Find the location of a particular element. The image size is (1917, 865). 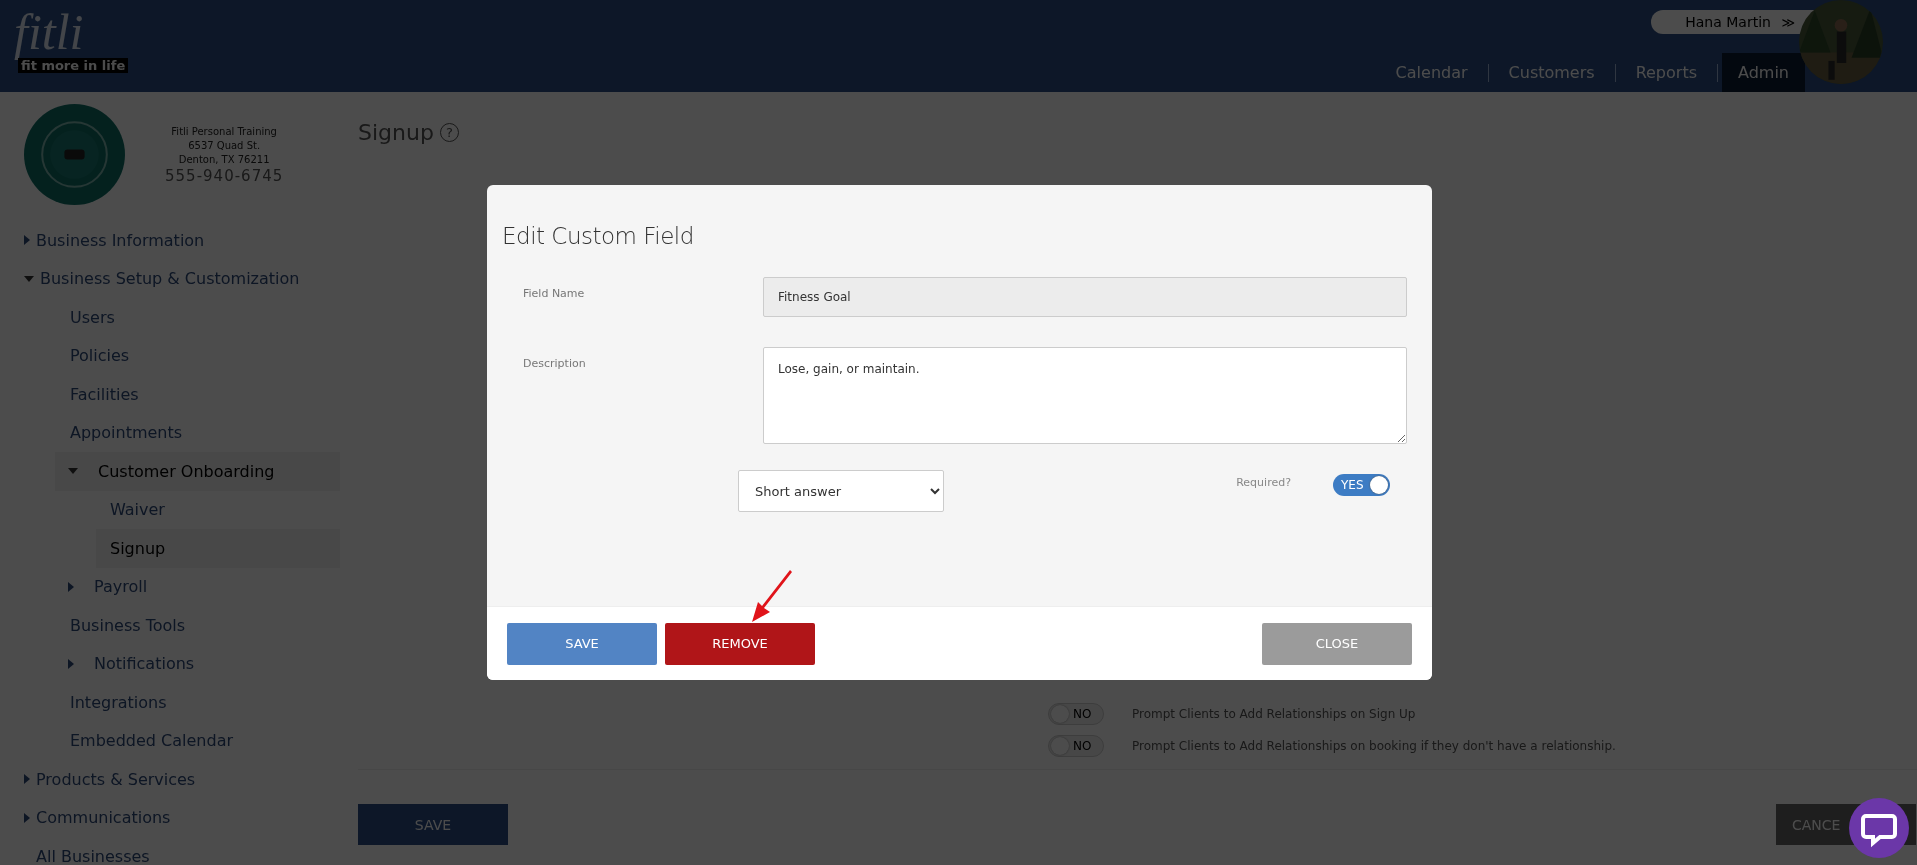

modal-title: Edit Custom Field is located at coordinates (598, 236).